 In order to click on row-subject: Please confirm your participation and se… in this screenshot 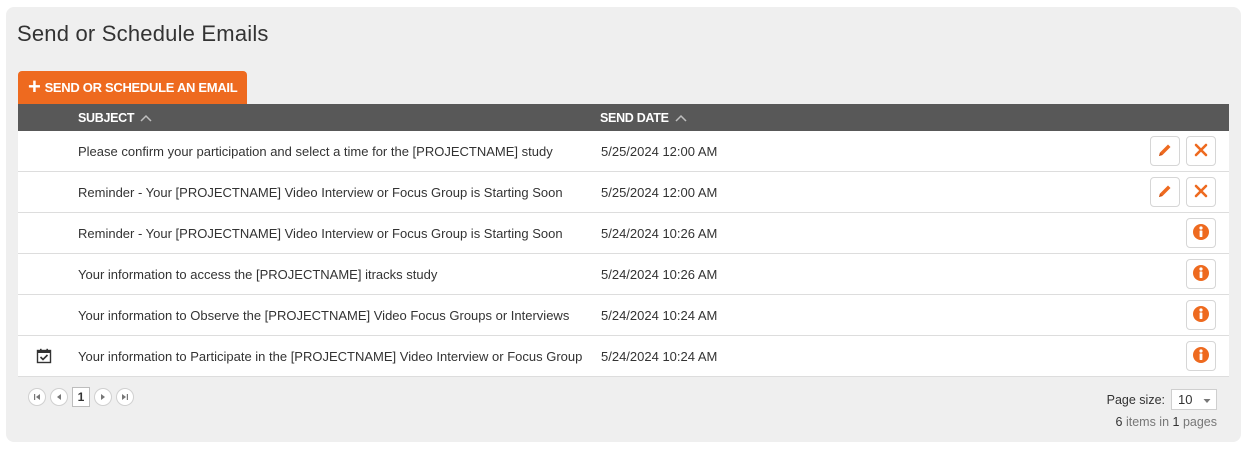, I will do `click(315, 151)`.